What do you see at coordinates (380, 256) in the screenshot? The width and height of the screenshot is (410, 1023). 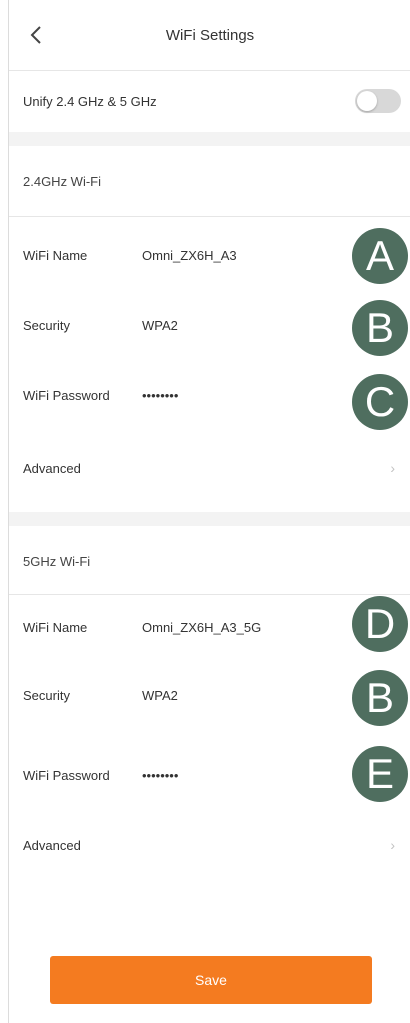 I see `annotation-badge-a: A` at bounding box center [380, 256].